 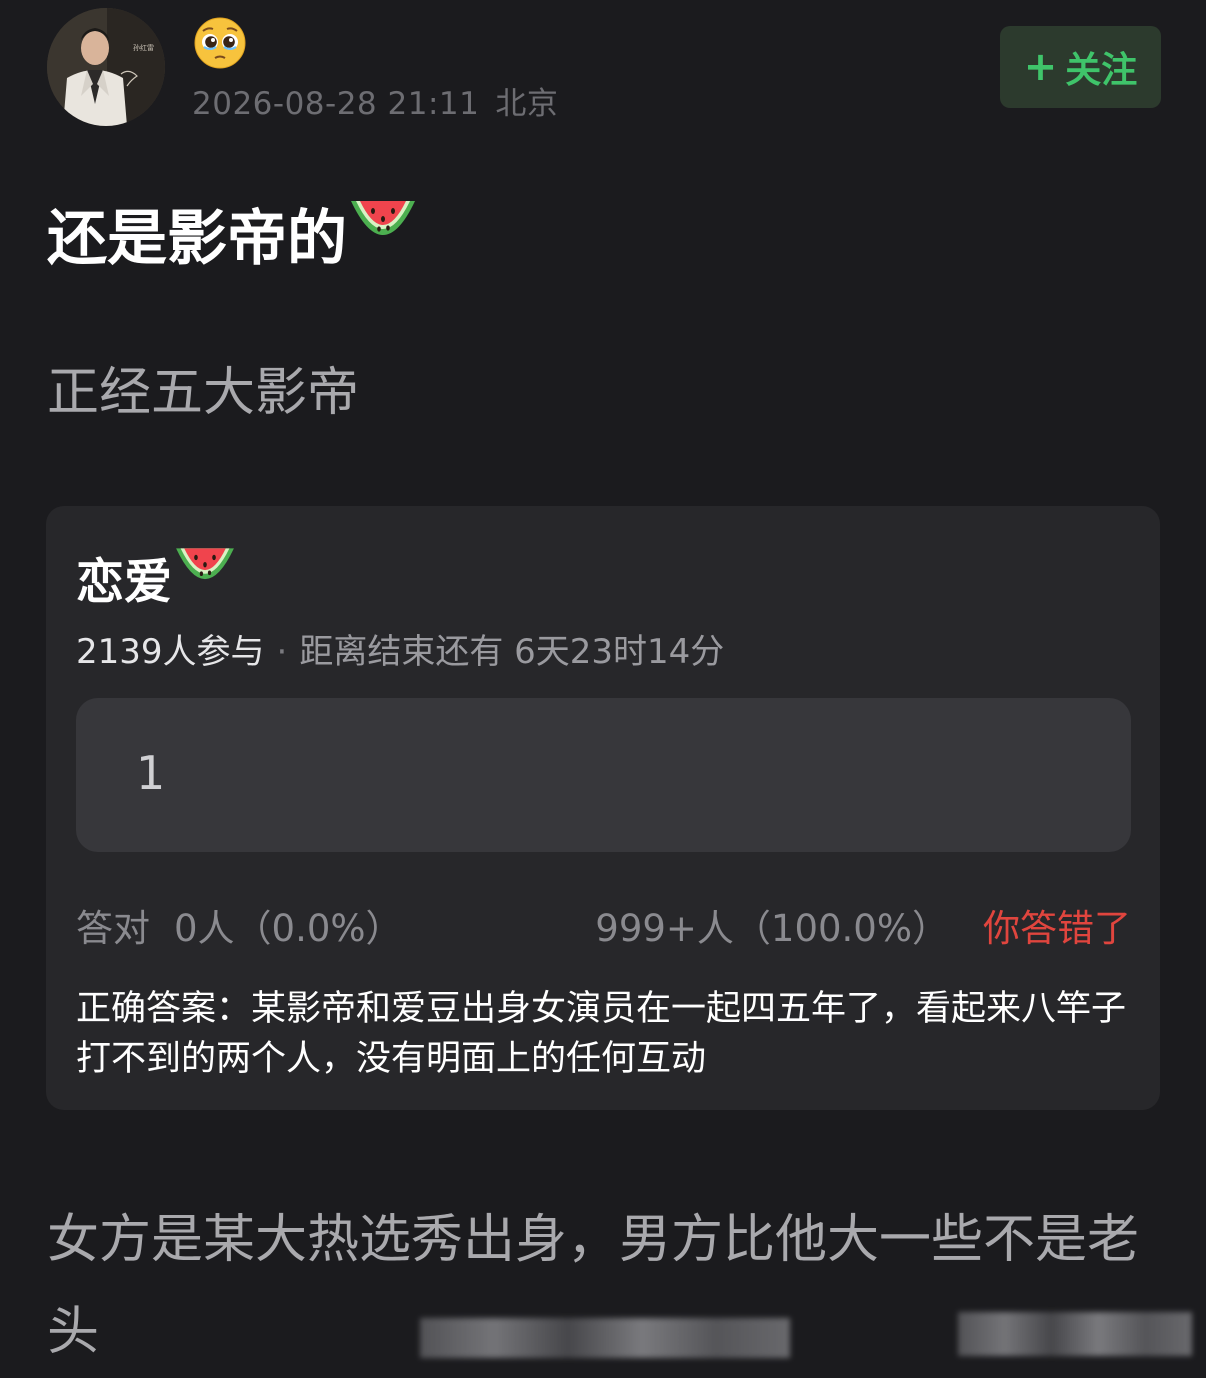 I want to click on participant-count: 2139人参与, so click(x=170, y=652).